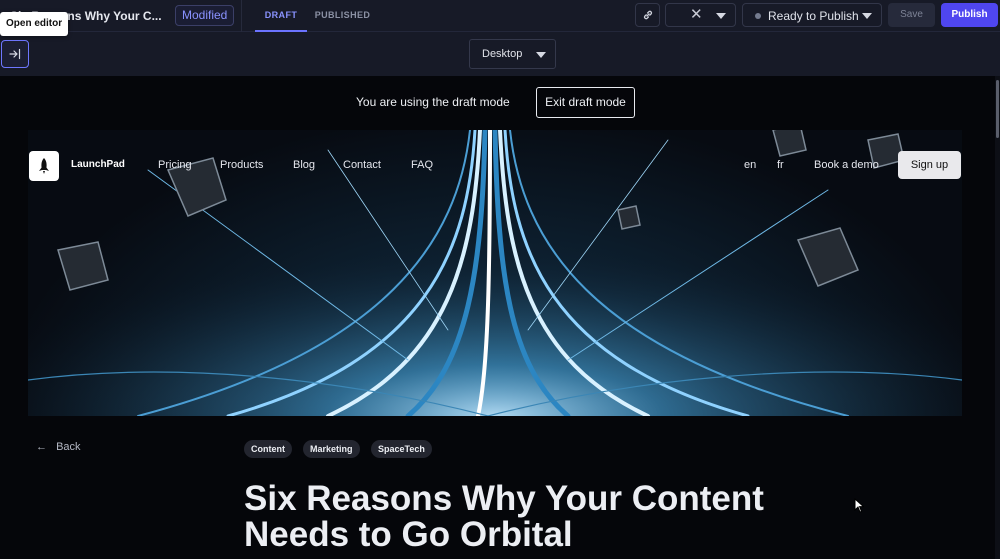  I want to click on site-logo, so click(44, 166).